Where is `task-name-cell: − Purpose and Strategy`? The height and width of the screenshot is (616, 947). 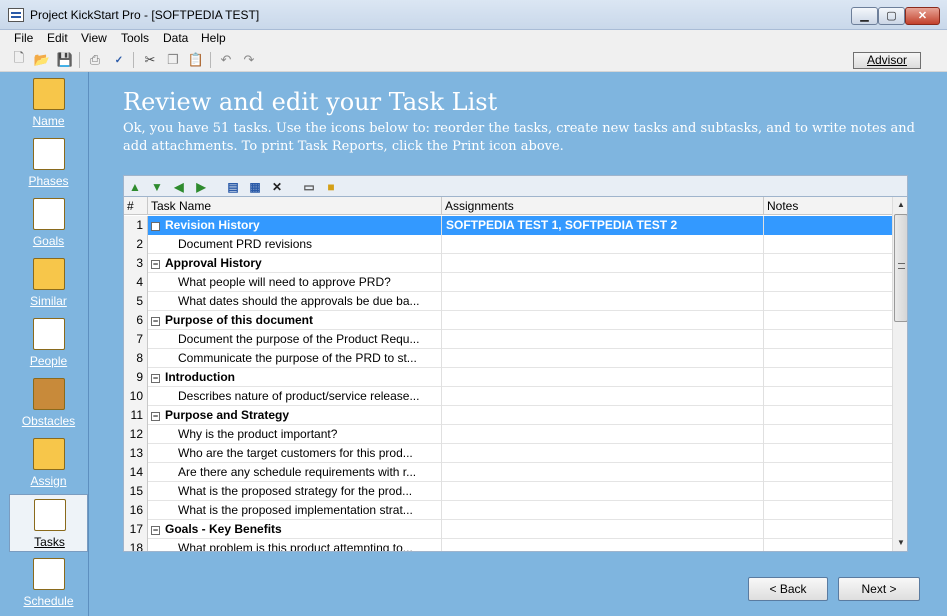 task-name-cell: − Purpose and Strategy is located at coordinates (295, 415).